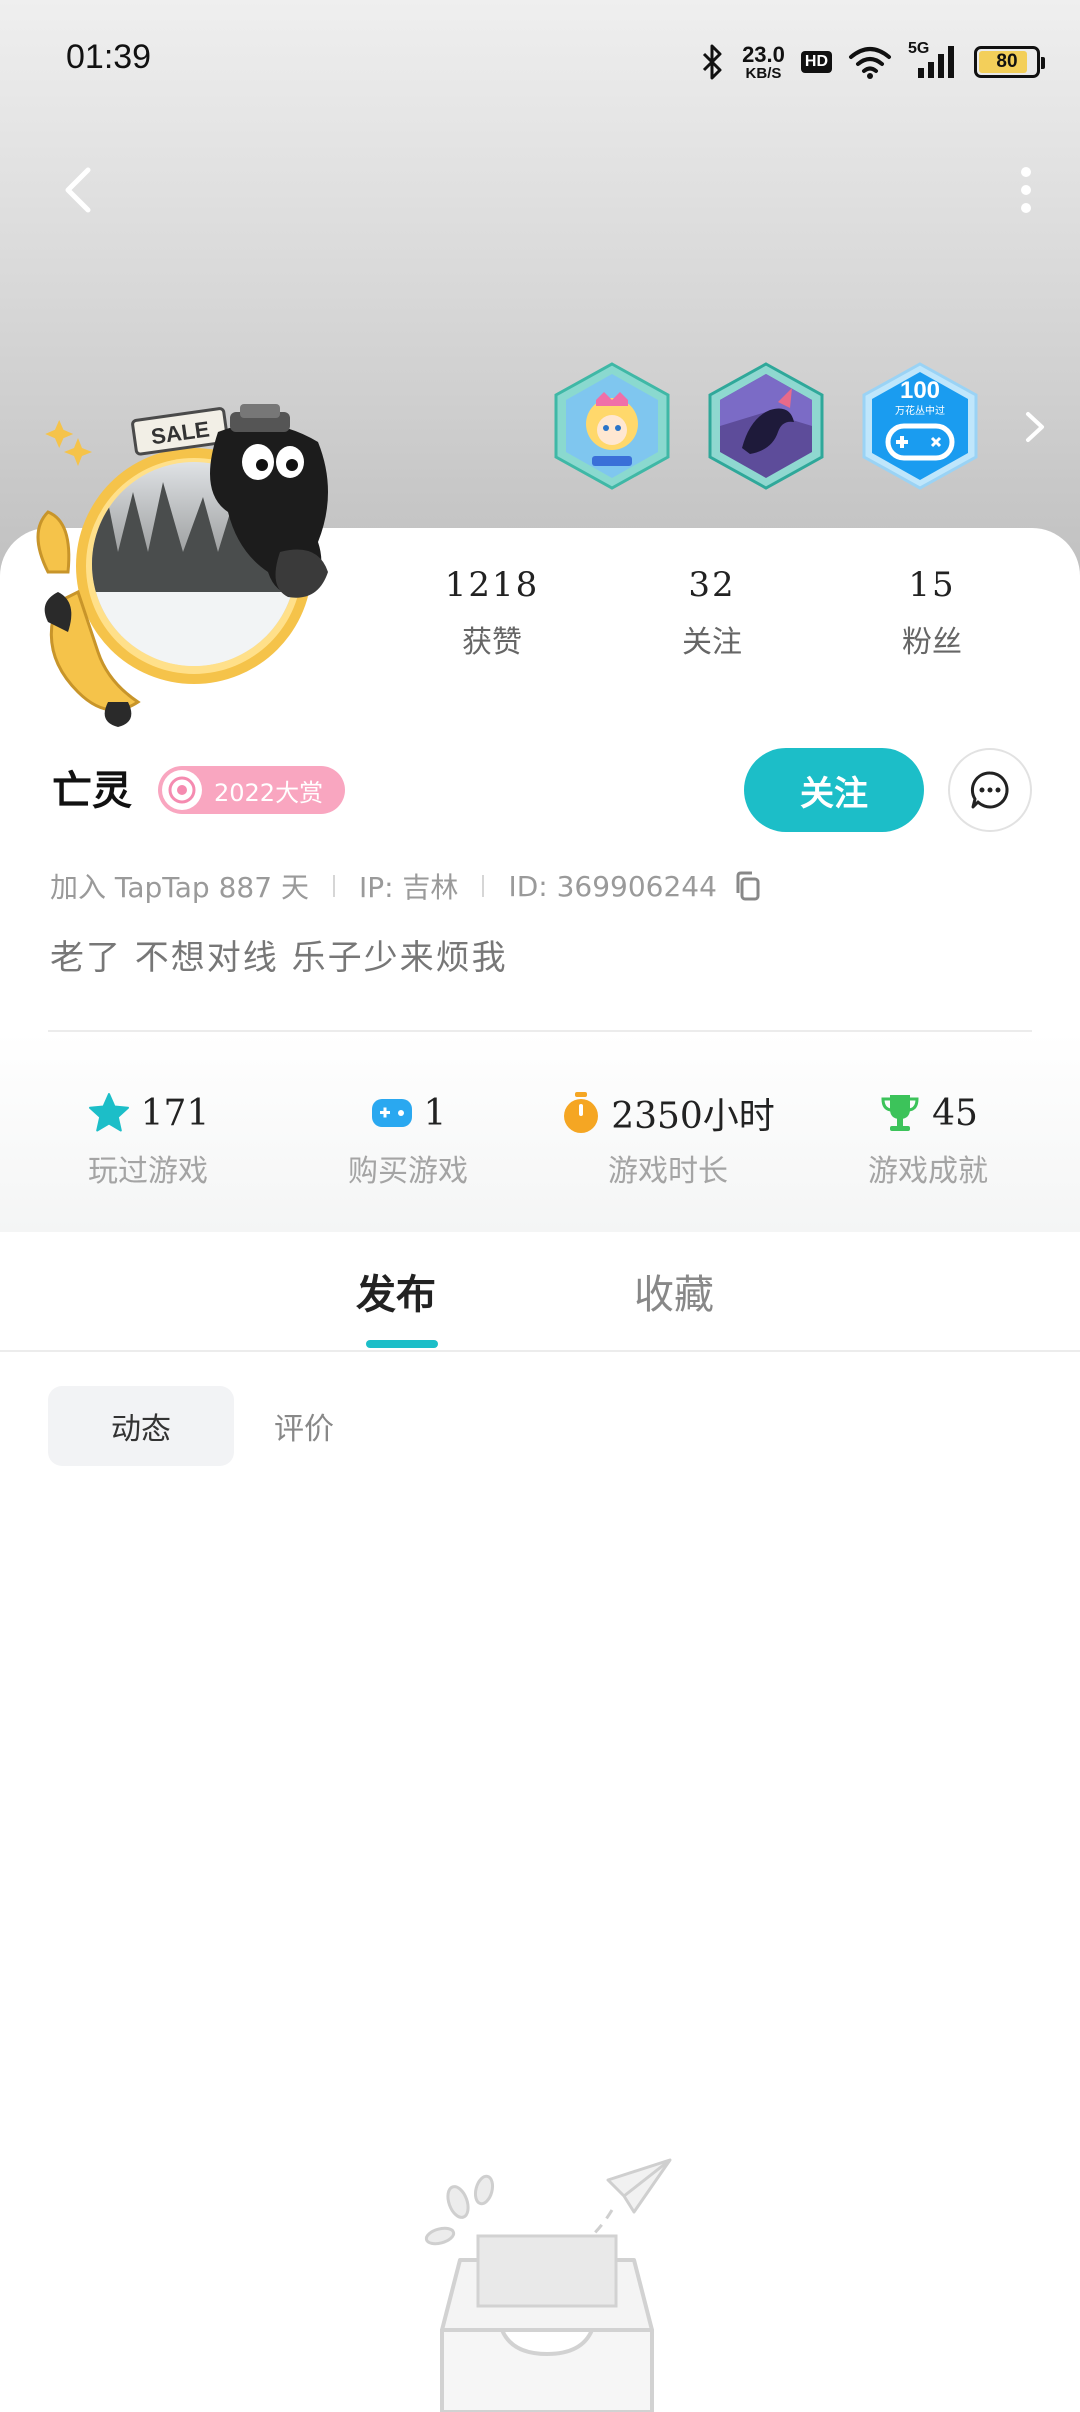 The image size is (1080, 2412). Describe the element at coordinates (148, 1139) in the screenshot. I see `played-games-stat: 171 玩过游戏` at that location.